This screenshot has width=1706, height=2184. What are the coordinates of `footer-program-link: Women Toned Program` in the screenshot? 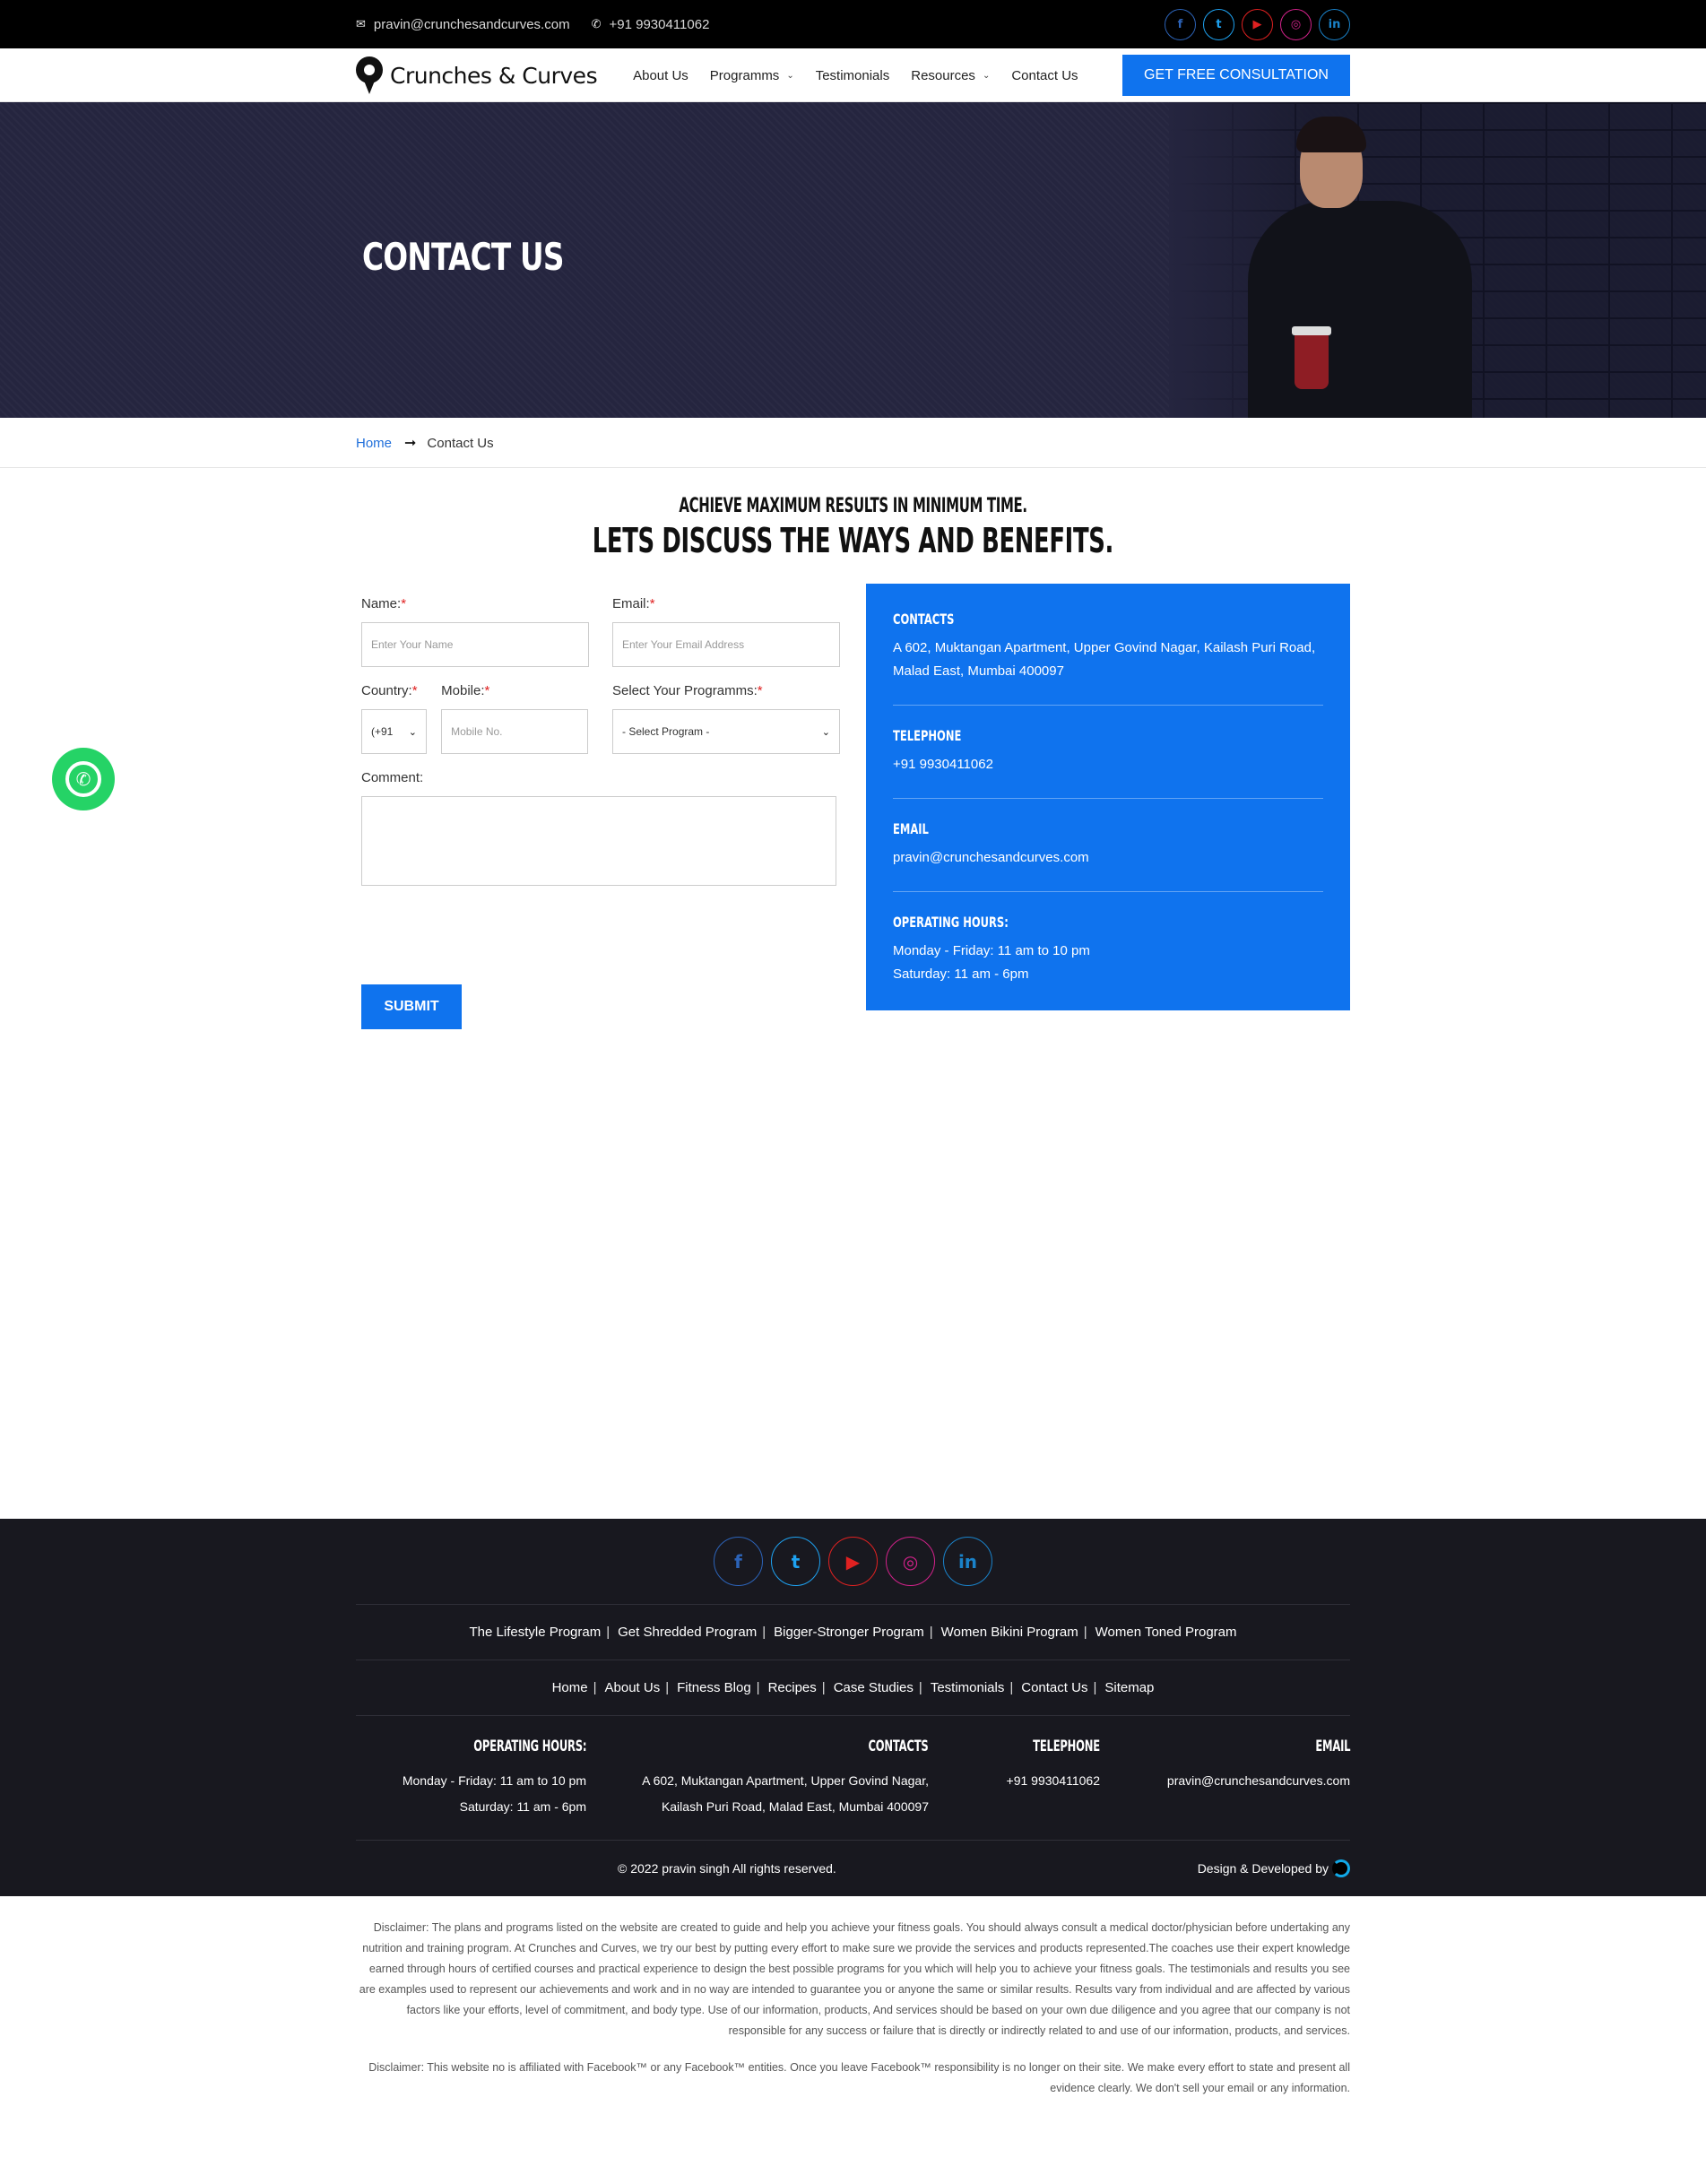 It's located at (1166, 1633).